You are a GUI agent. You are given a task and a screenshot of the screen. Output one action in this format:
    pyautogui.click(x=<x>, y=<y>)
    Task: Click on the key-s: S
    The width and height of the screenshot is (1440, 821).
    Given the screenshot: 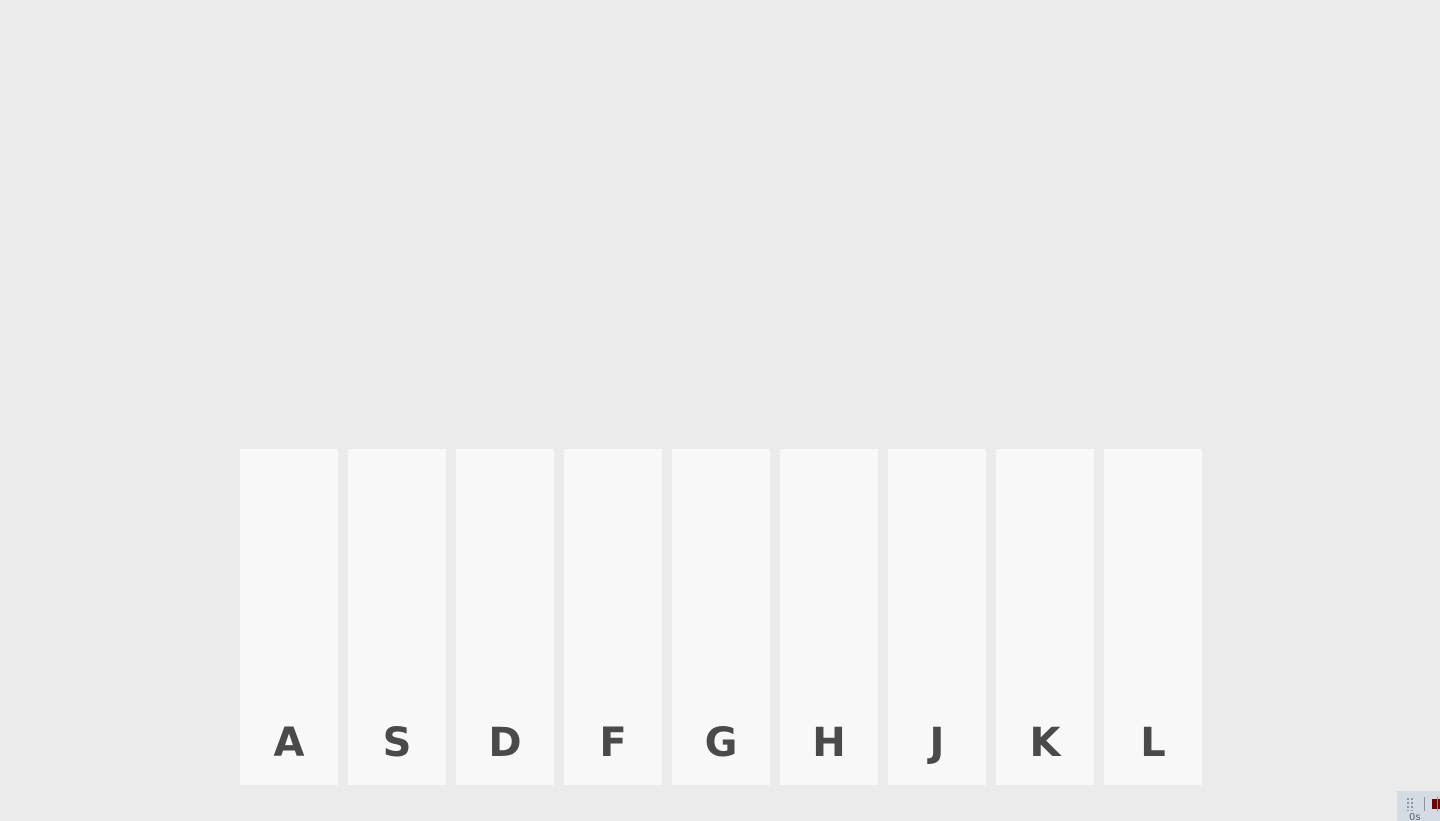 What is the action you would take?
    pyautogui.click(x=397, y=617)
    